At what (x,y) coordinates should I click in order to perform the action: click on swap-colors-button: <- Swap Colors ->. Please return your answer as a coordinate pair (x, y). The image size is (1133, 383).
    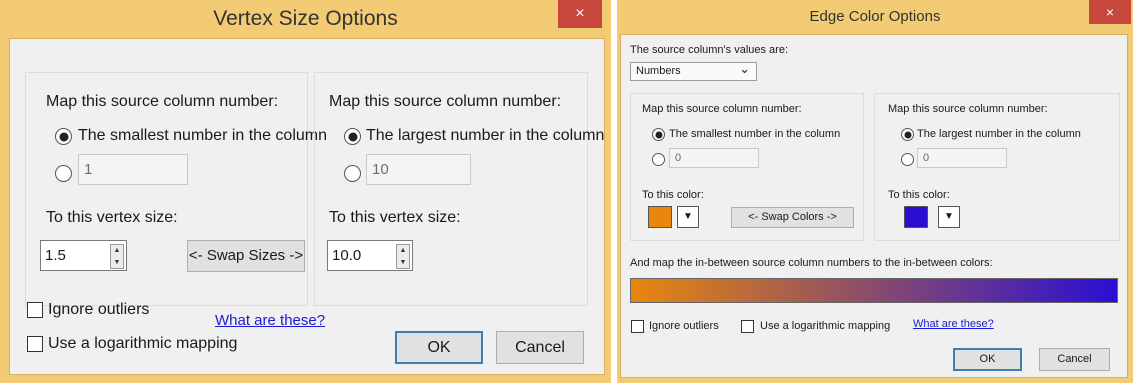
    Looking at the image, I should click on (792, 217).